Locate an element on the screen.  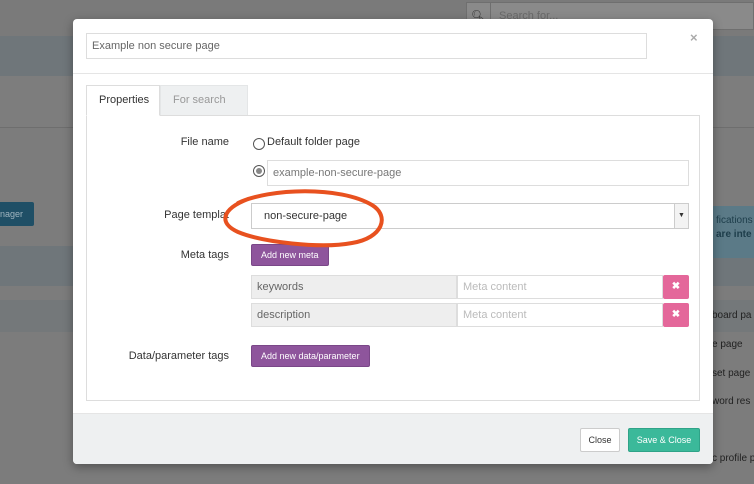
meta-key-field: keywords is located at coordinates (354, 287).